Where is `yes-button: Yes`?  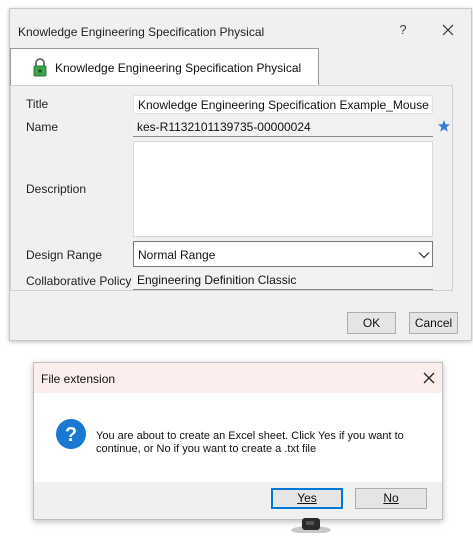 yes-button: Yes is located at coordinates (307, 498).